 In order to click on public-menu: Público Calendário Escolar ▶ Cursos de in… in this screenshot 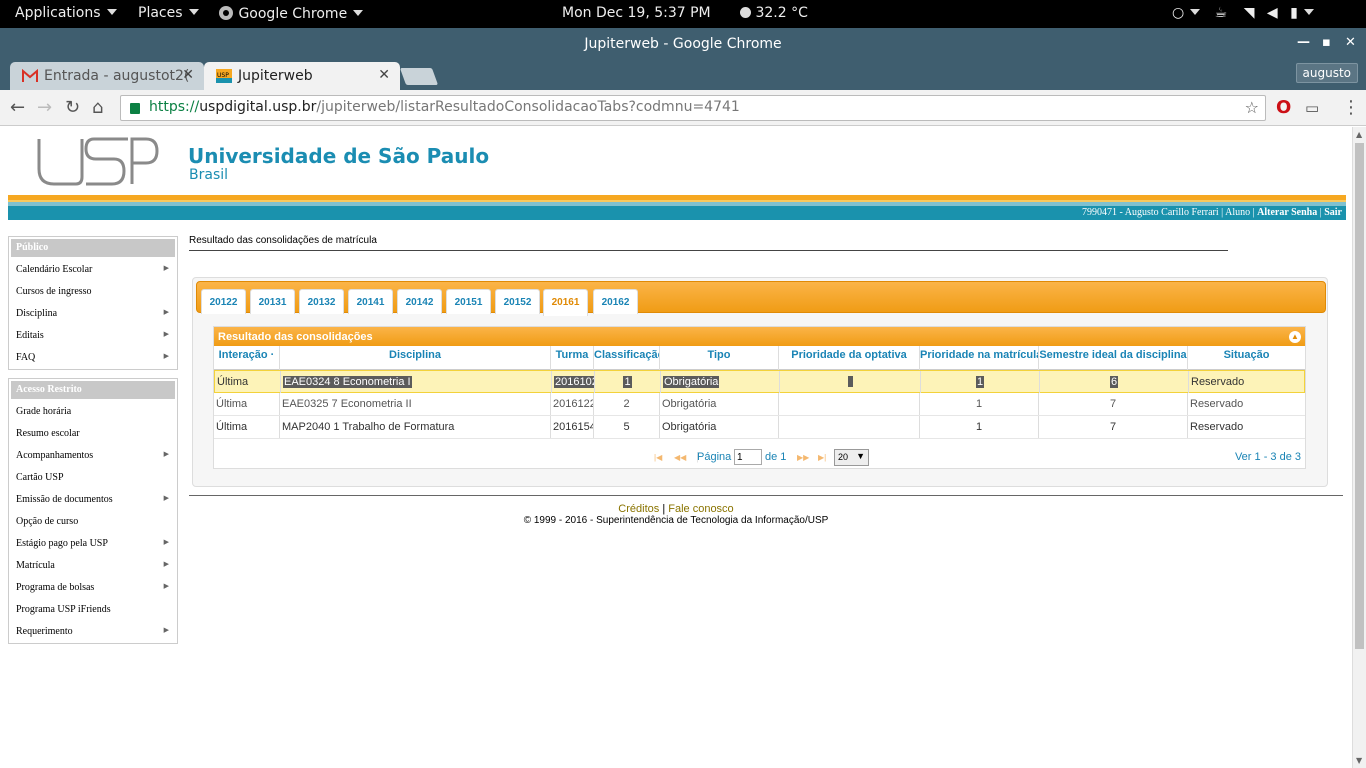, I will do `click(93, 303)`.